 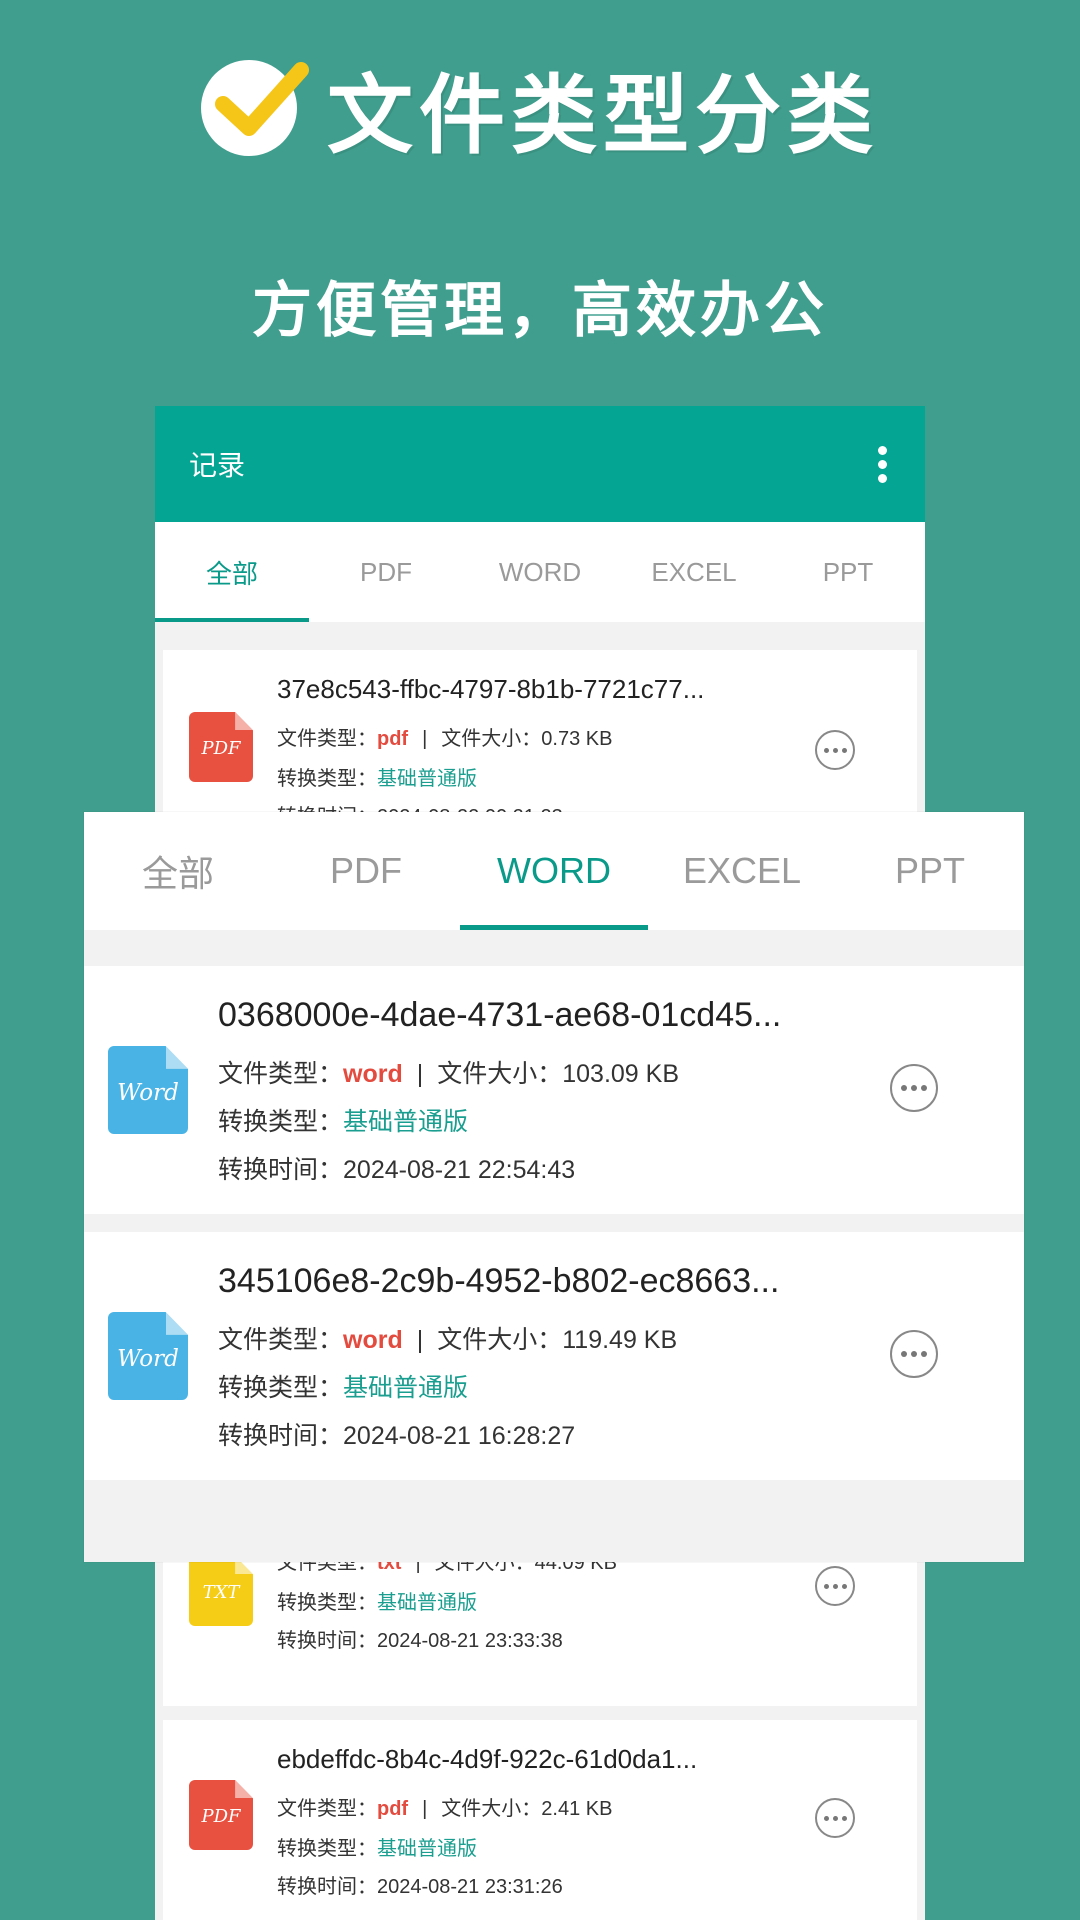 What do you see at coordinates (448, 1340) in the screenshot?
I see `file-meta: 文件类型：word | 文件大小：119.49 KB` at bounding box center [448, 1340].